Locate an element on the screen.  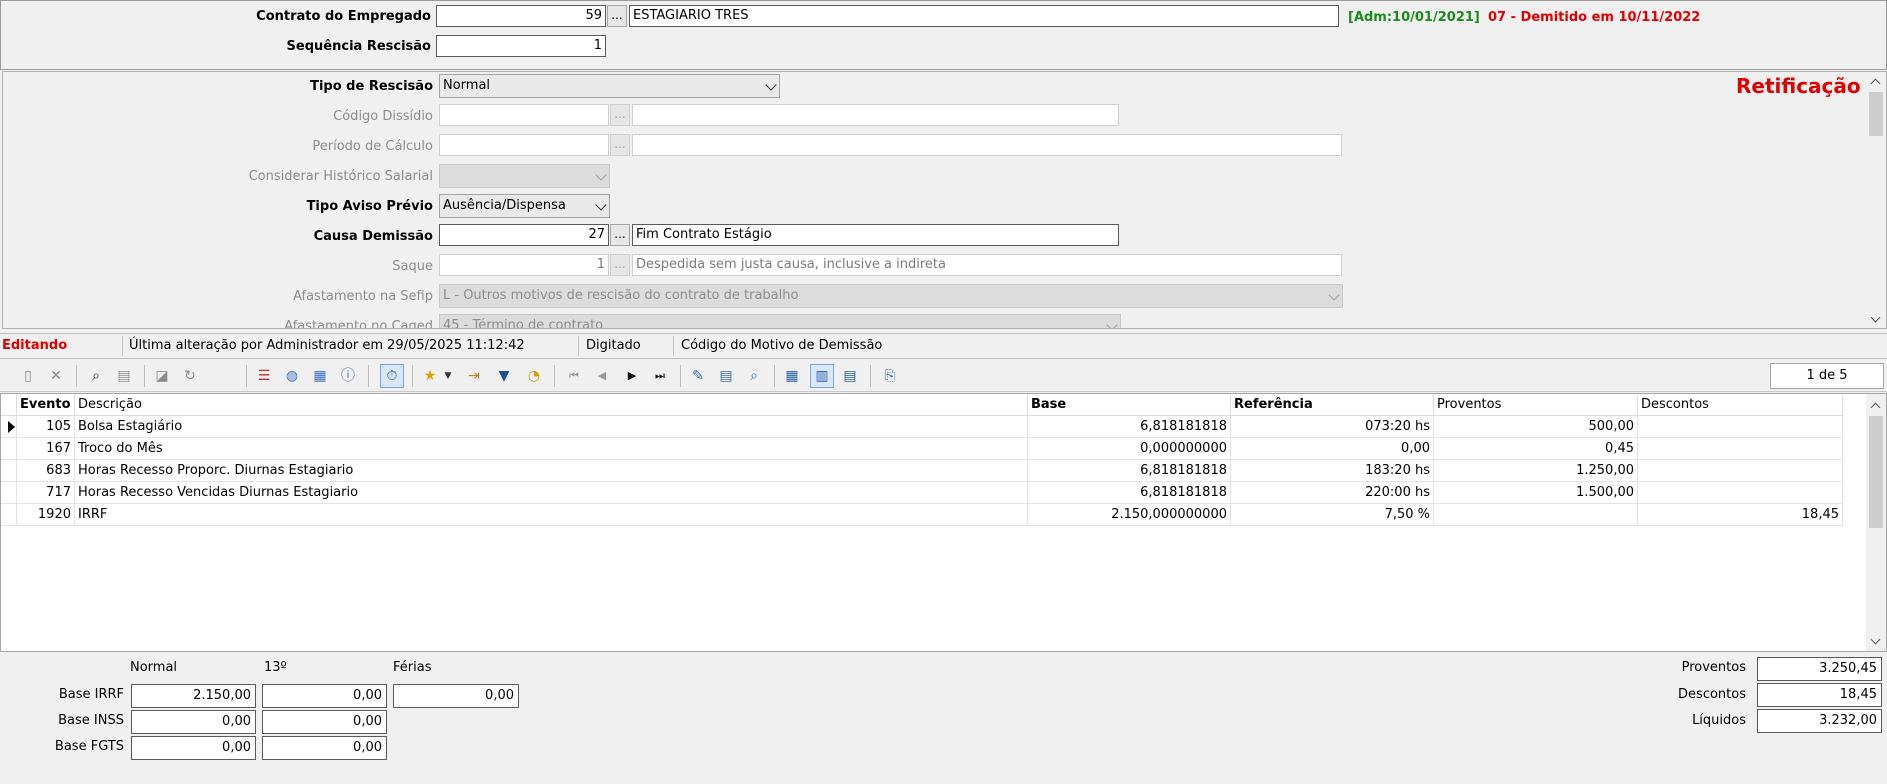
base-fgts-label: Base FGTS is located at coordinates (89, 746).